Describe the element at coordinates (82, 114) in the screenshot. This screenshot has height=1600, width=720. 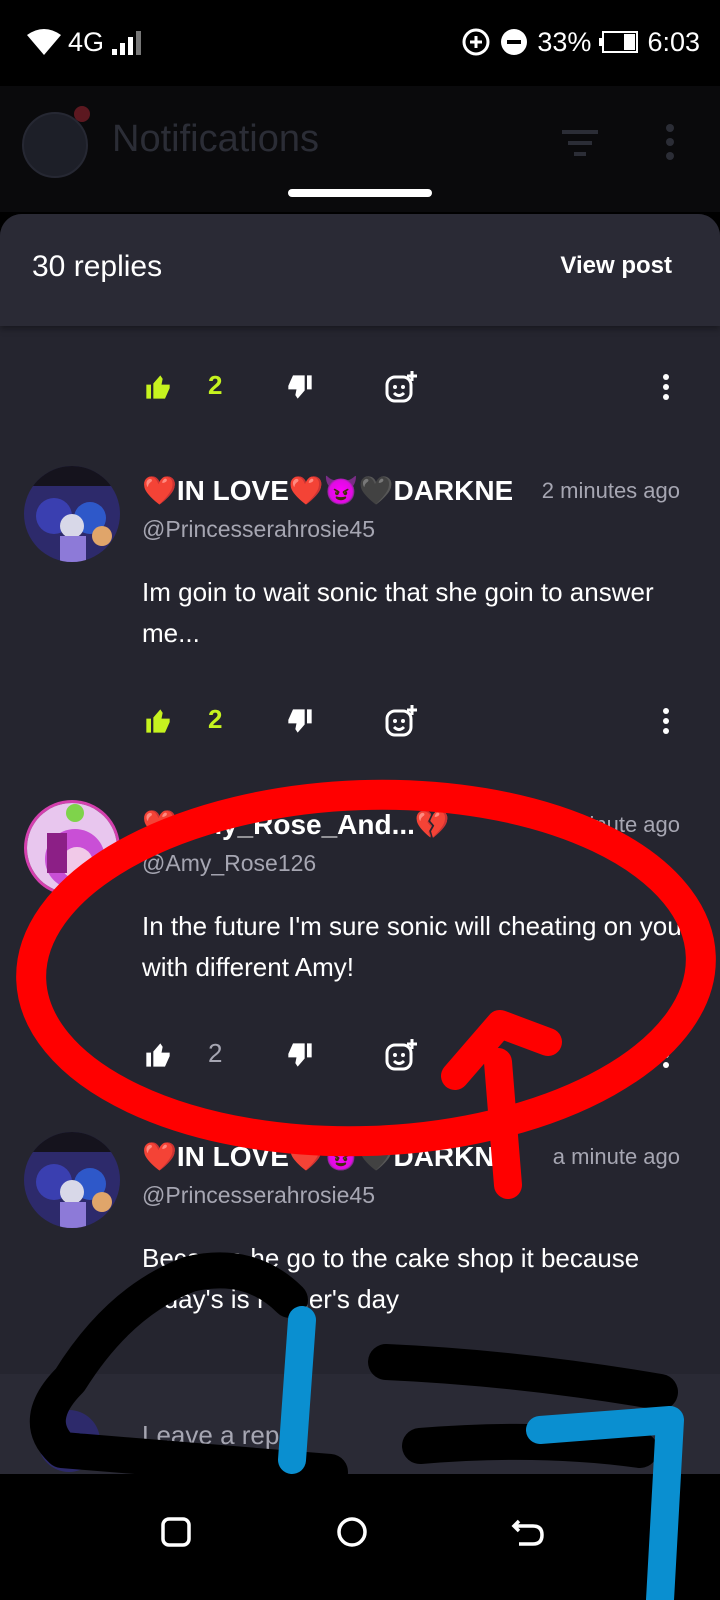
I see `notification-dot` at that location.